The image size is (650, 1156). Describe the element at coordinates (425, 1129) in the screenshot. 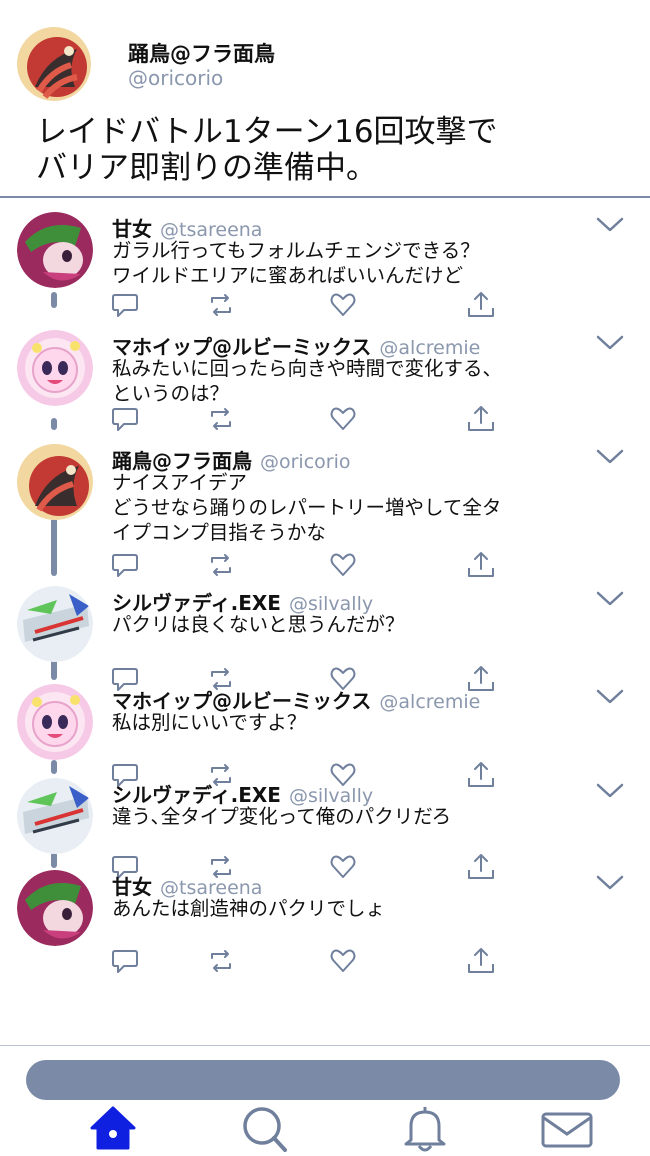

I see `notifications-icon` at that location.